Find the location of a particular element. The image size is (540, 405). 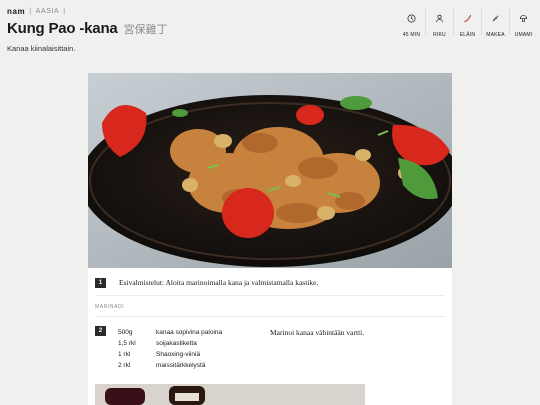

tag-label: MAKEA is located at coordinates (495, 35).